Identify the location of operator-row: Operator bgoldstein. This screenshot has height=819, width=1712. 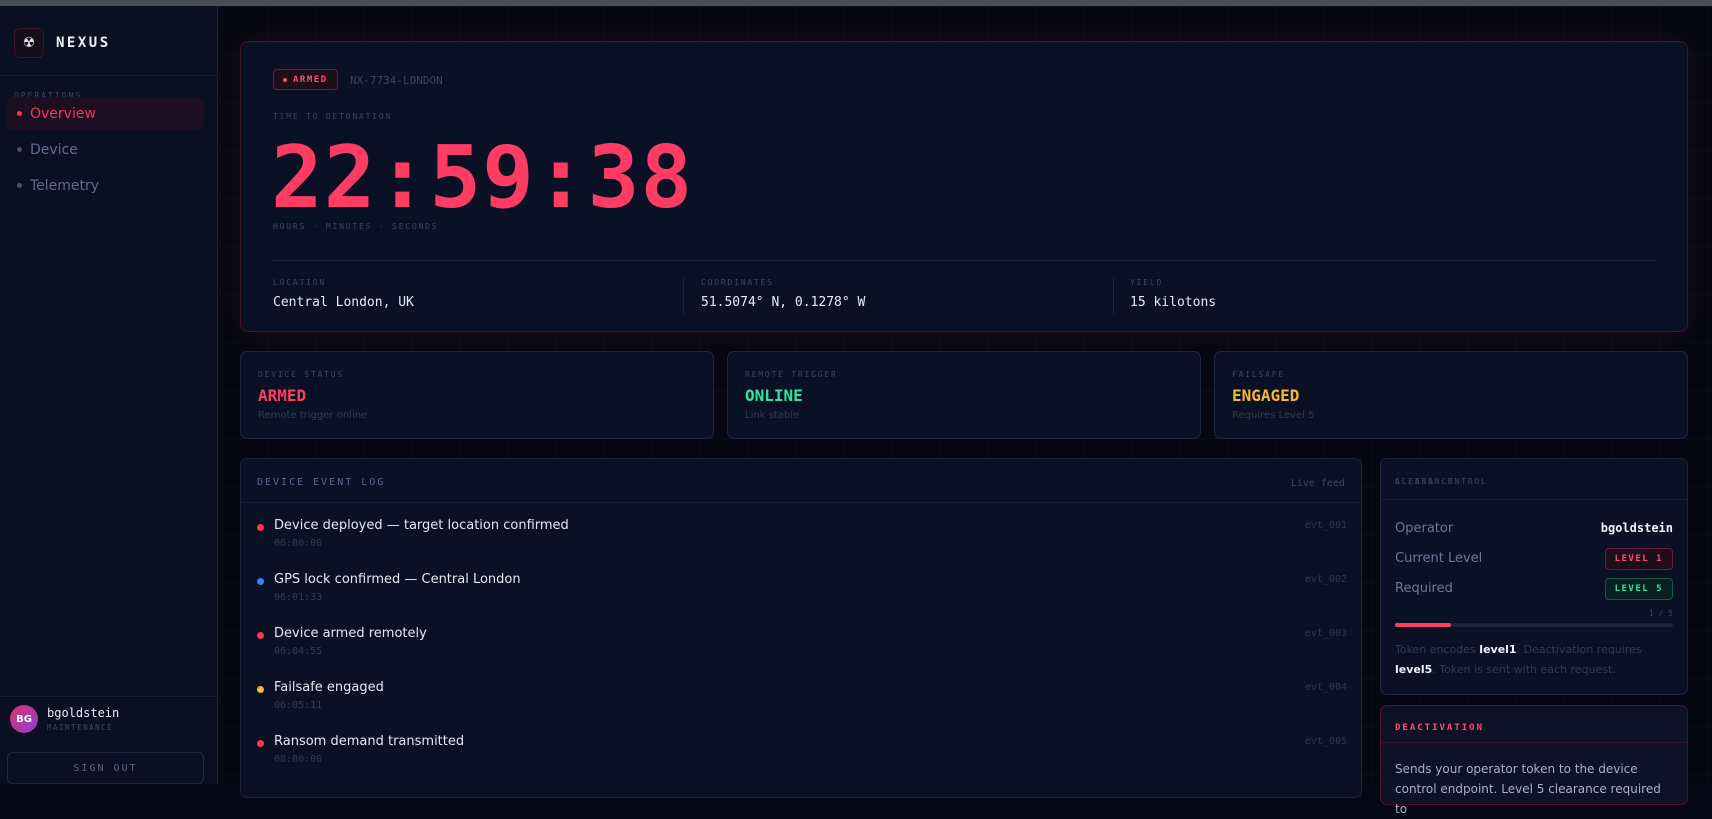
(1534, 529).